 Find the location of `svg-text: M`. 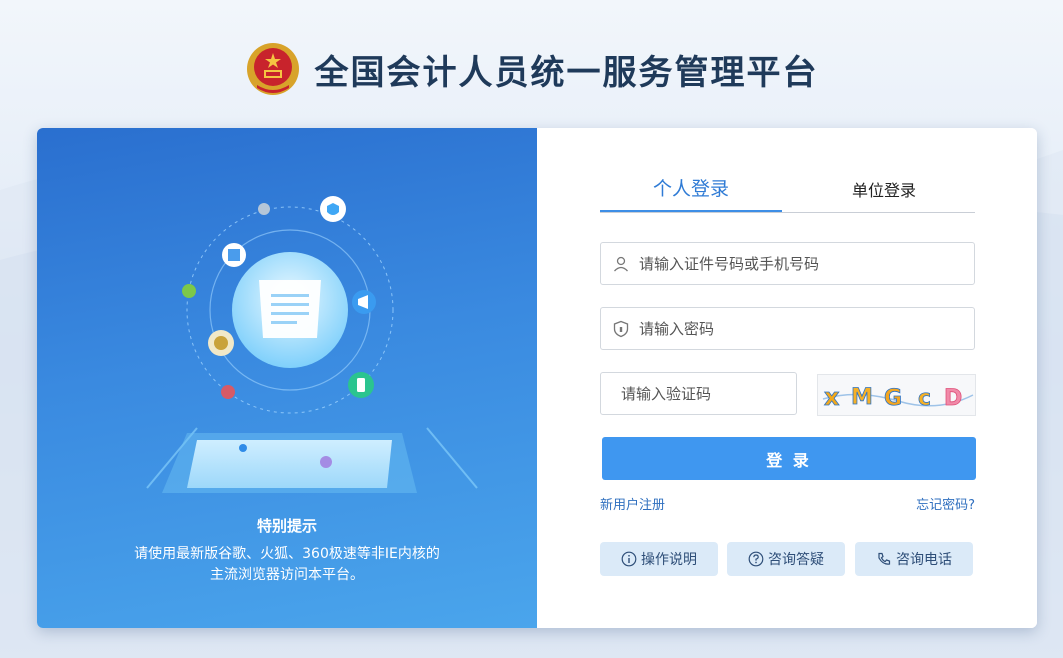

svg-text: M is located at coordinates (862, 397).